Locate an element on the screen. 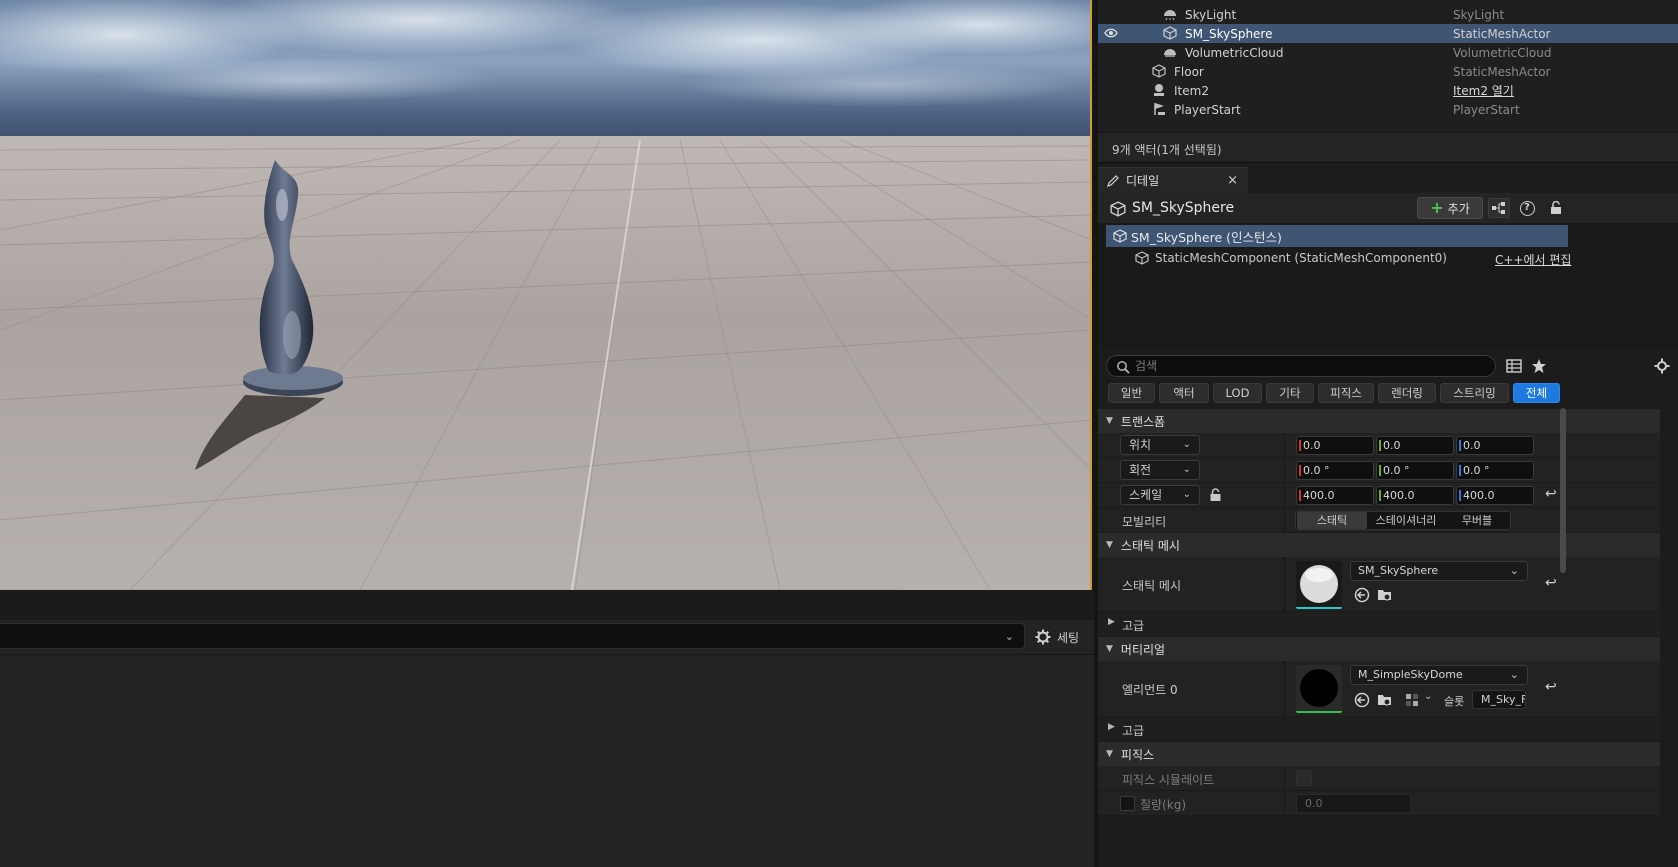 The height and width of the screenshot is (867, 1678). pencil-icon is located at coordinates (1113, 180).